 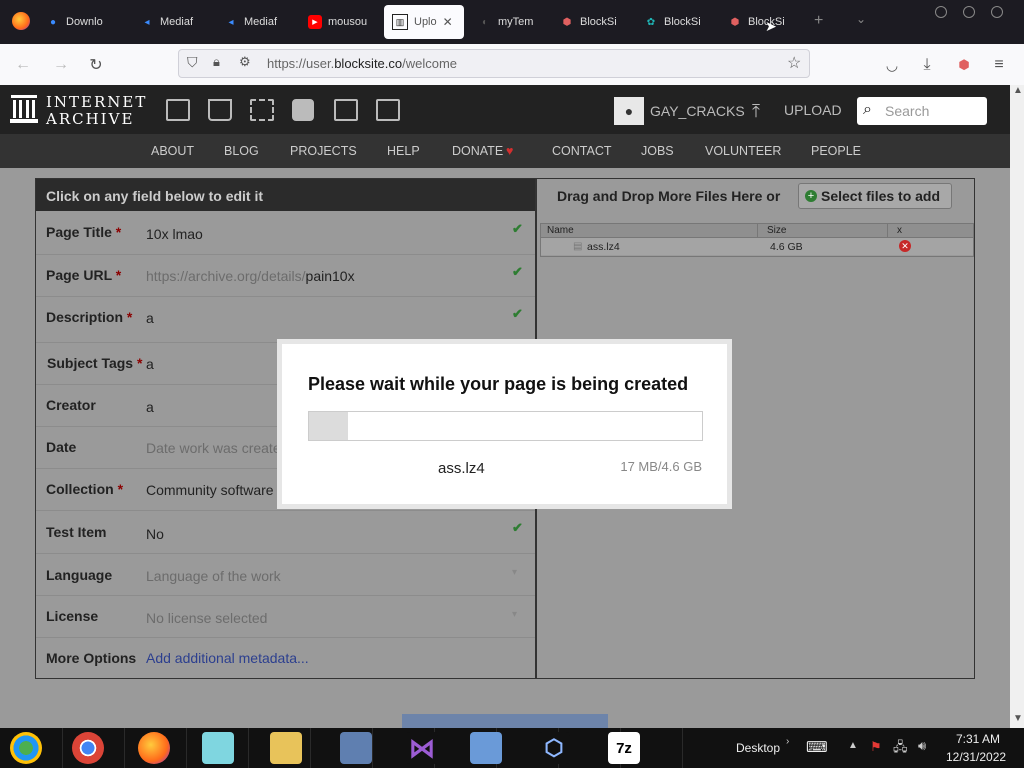 What do you see at coordinates (927, 65) in the screenshot?
I see `downloads-icon: ⤓` at bounding box center [927, 65].